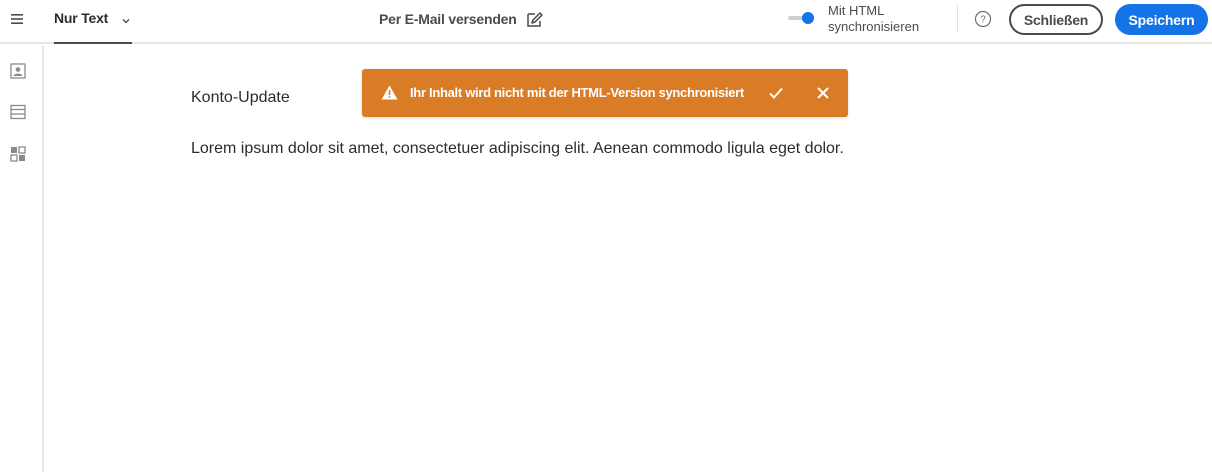 Image resolution: width=1212 pixels, height=472 pixels. Describe the element at coordinates (126, 21) in the screenshot. I see `chevron-down-icon` at that location.